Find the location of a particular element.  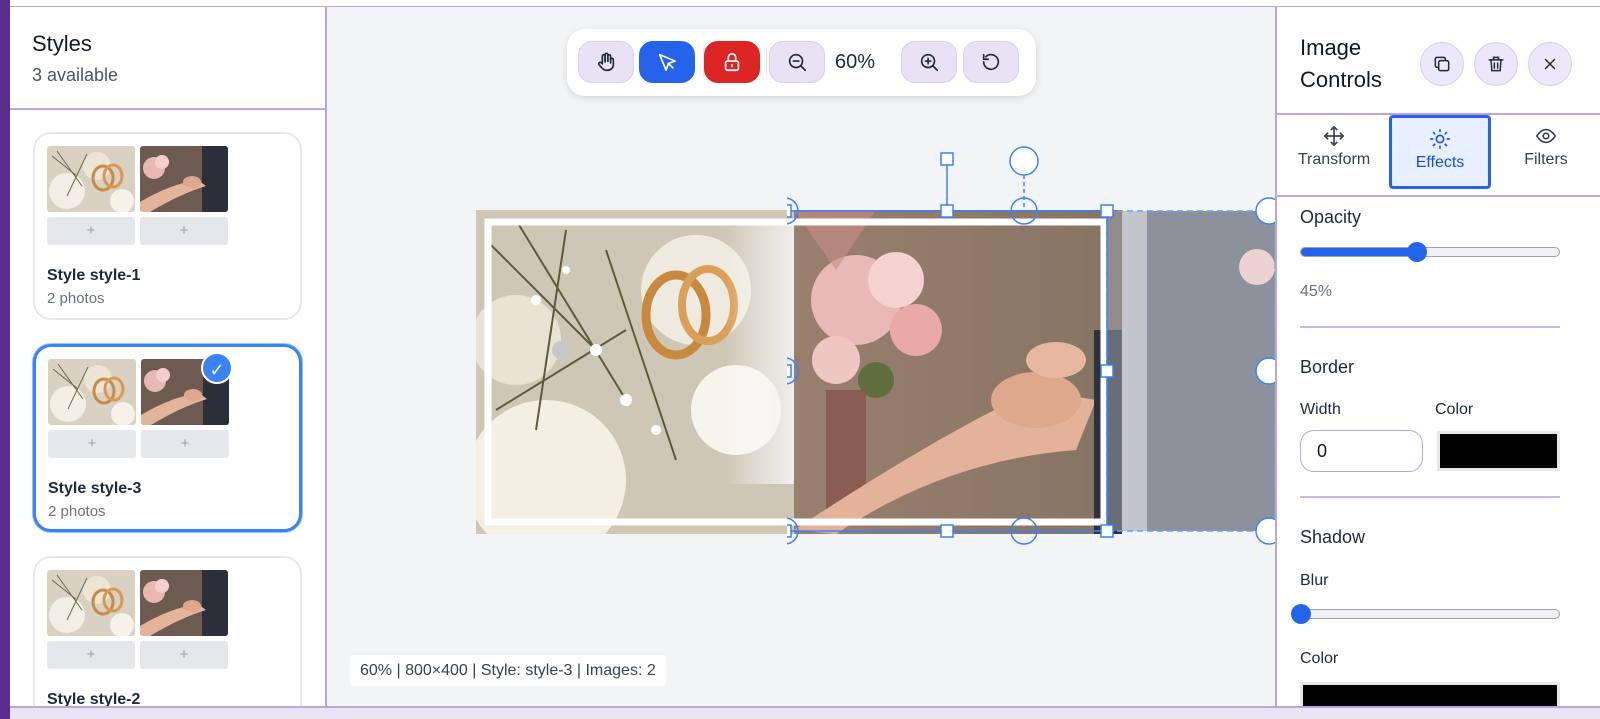

close-button is located at coordinates (1550, 64).